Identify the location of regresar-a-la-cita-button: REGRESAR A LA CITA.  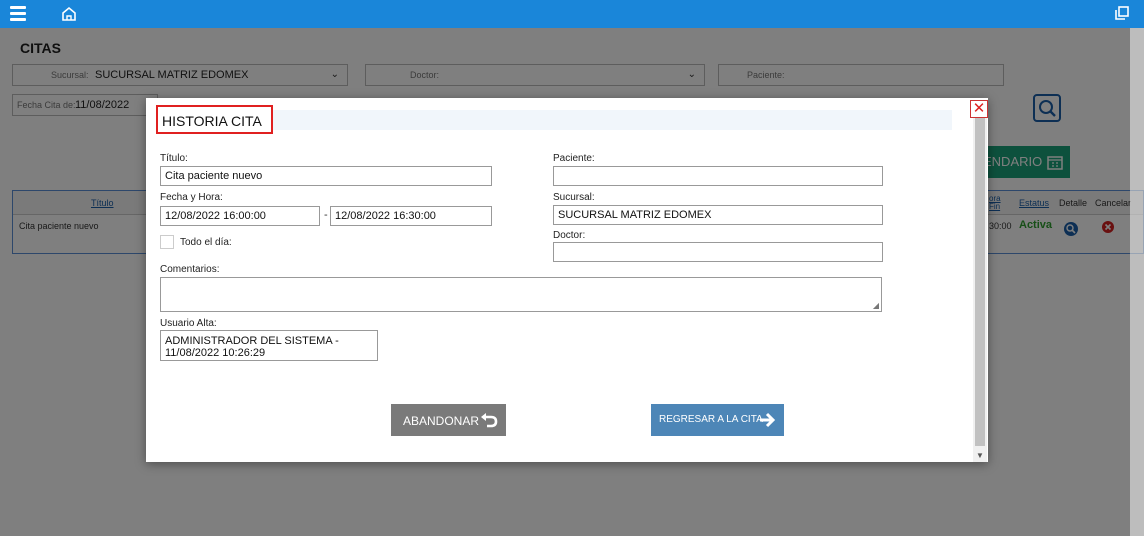
(717, 420).